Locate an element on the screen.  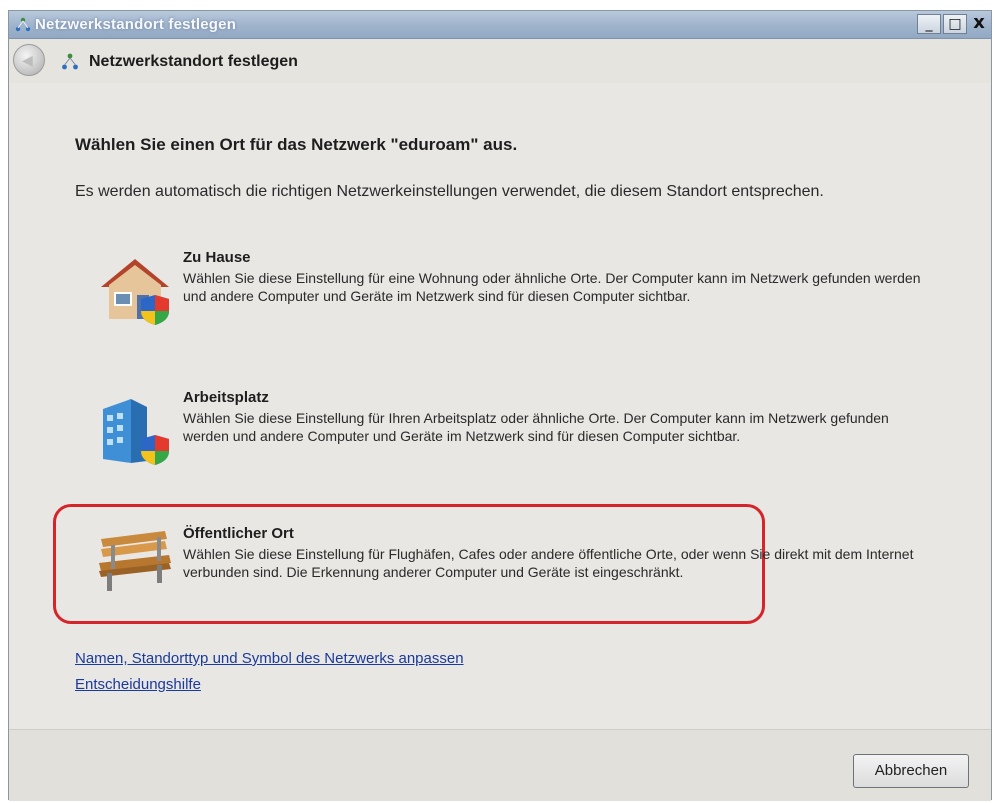
title-bar: Netzwerkstandort festlegen _ □ x is located at coordinates (500, 25).